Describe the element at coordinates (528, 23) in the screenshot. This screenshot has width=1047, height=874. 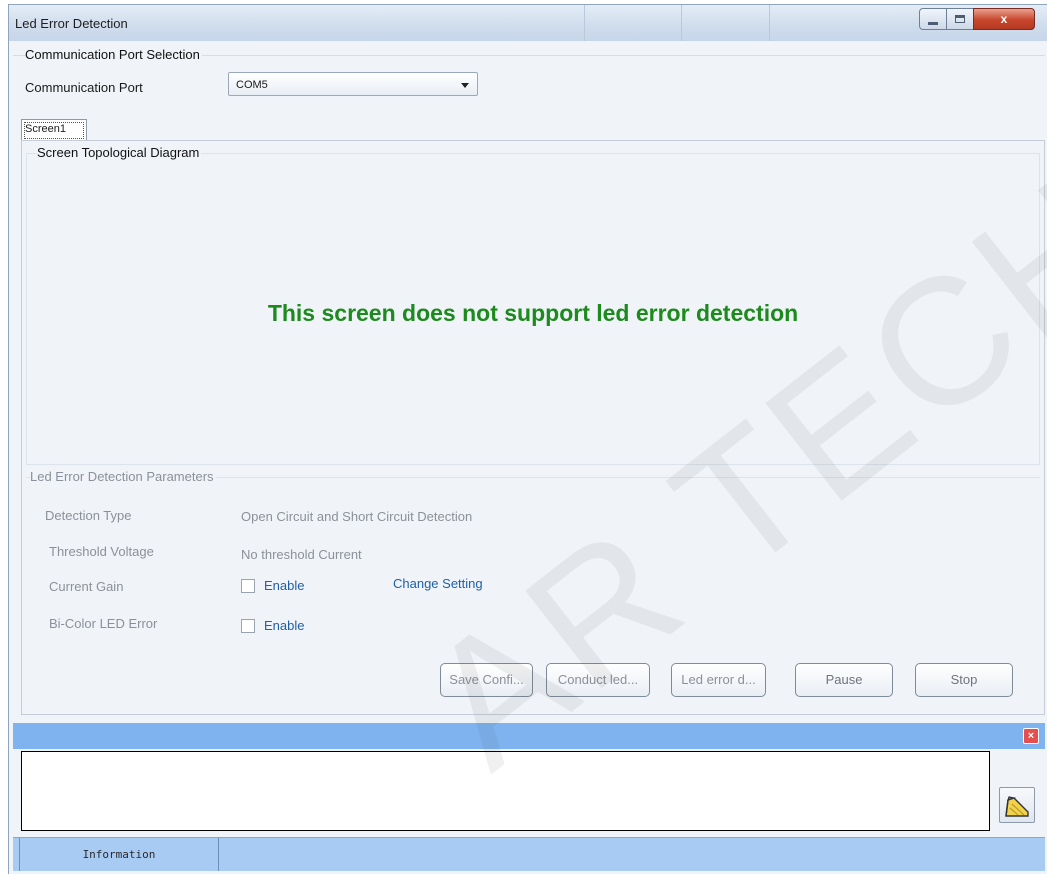
I see `title-bar: Led Error Detection x` at that location.